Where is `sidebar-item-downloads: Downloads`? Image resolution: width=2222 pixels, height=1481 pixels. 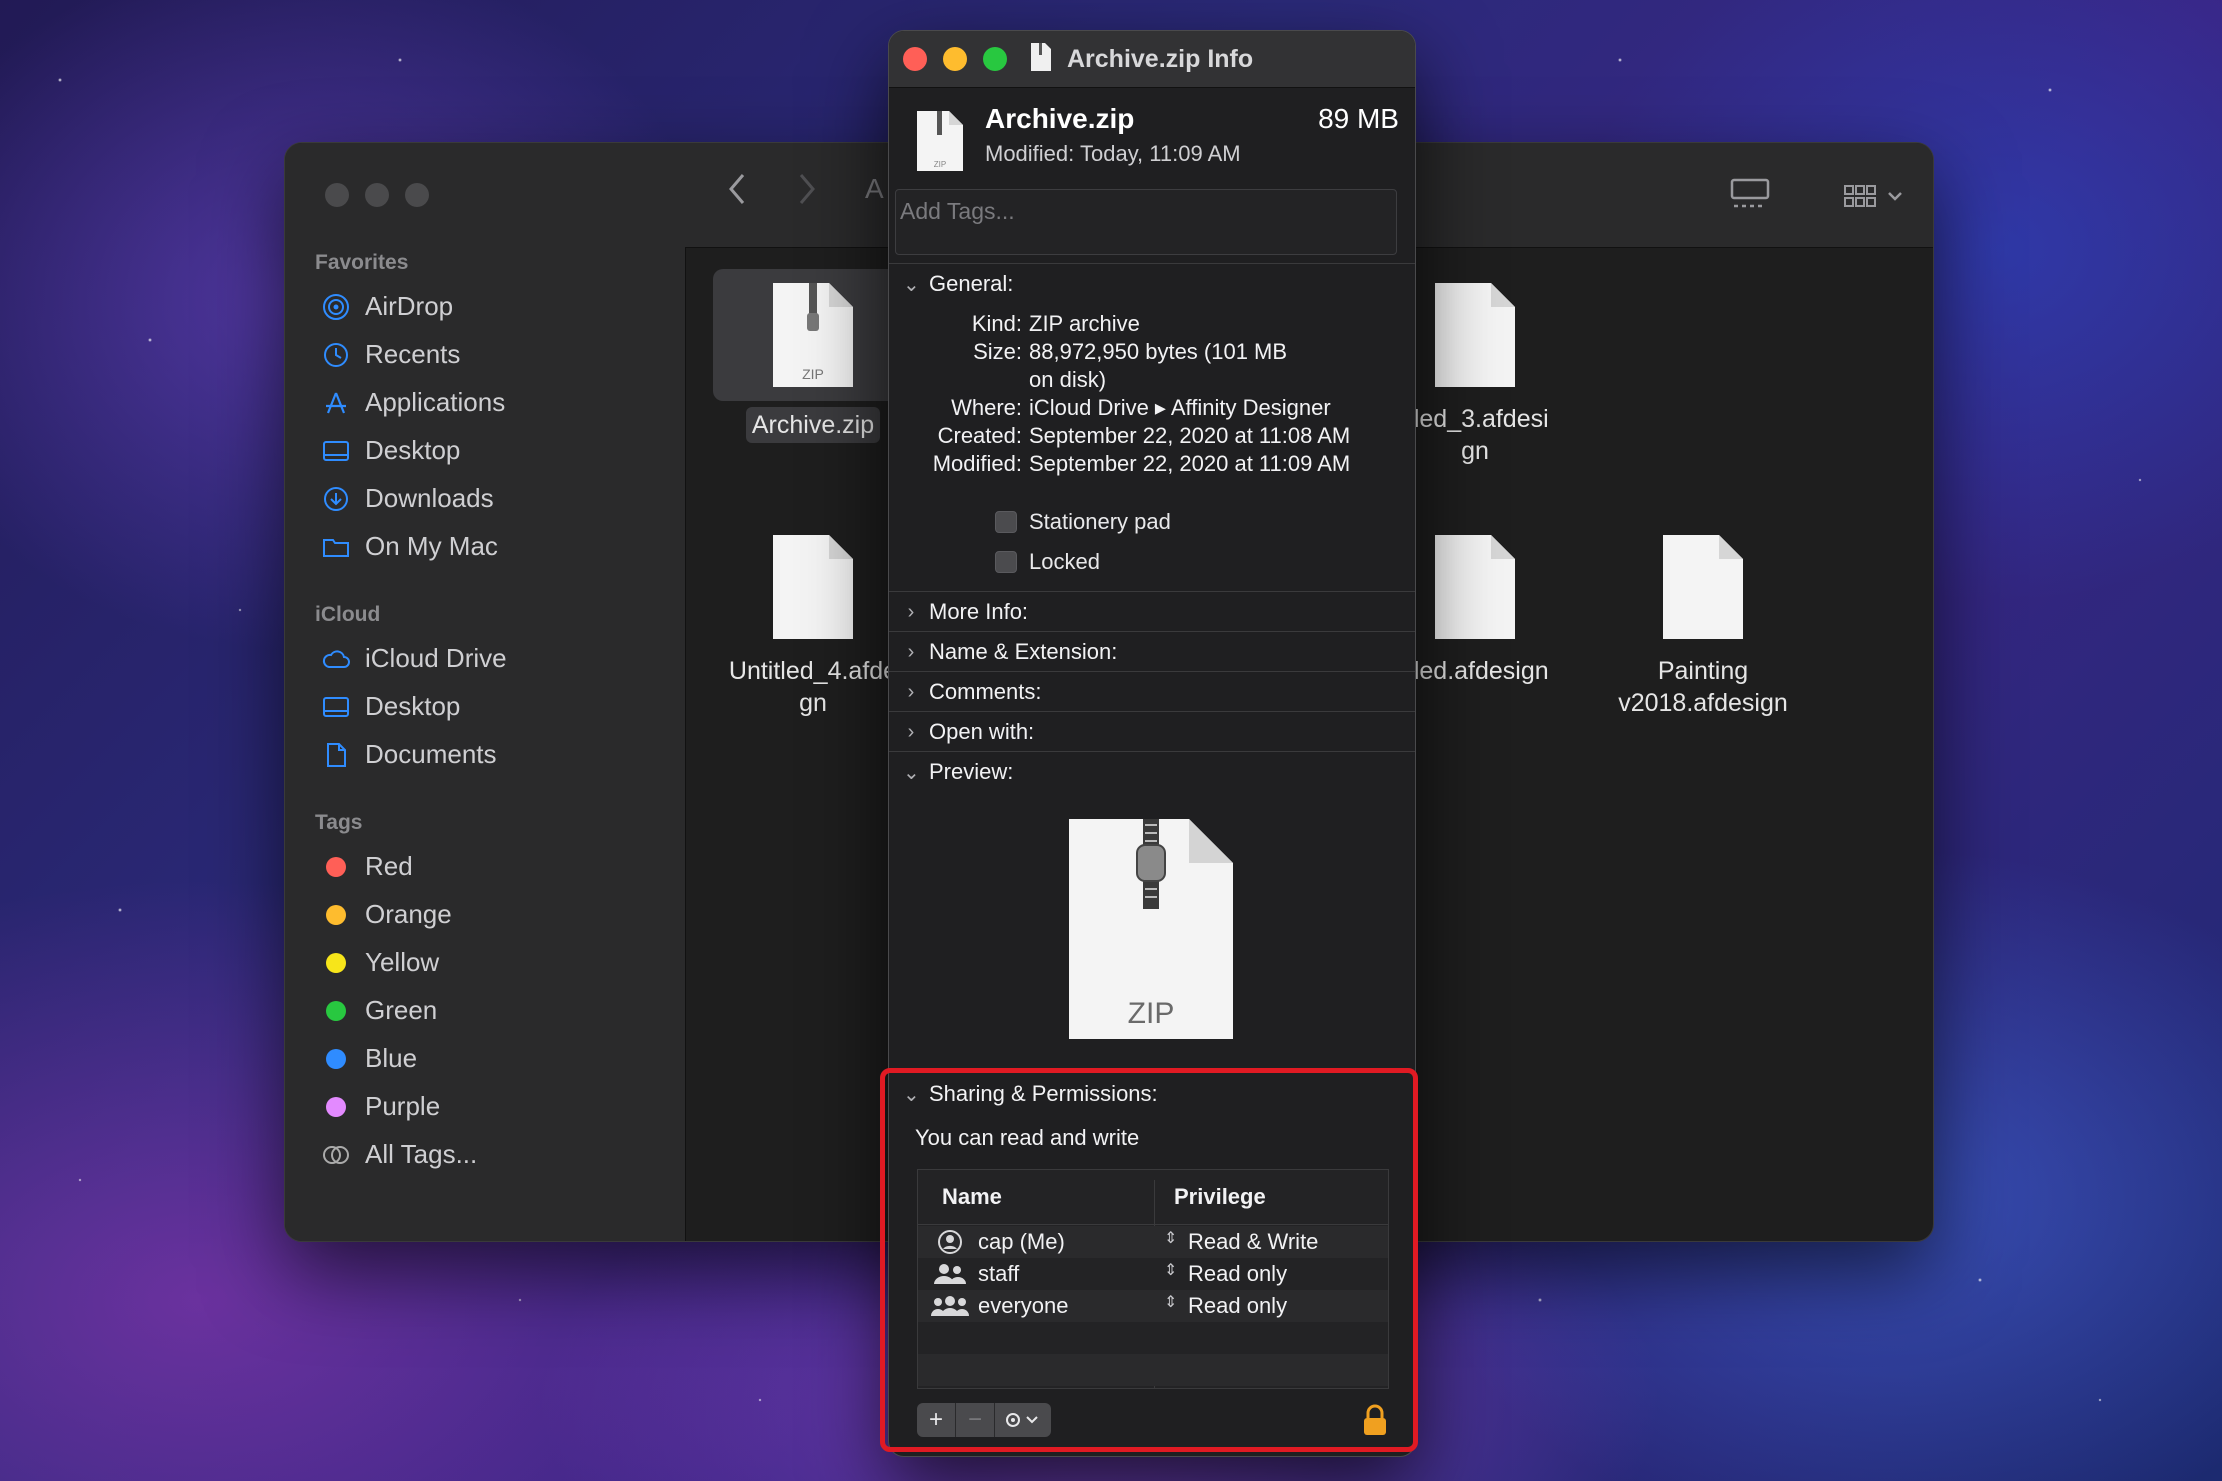
sidebar-item-downloads: Downloads is located at coordinates (407, 498).